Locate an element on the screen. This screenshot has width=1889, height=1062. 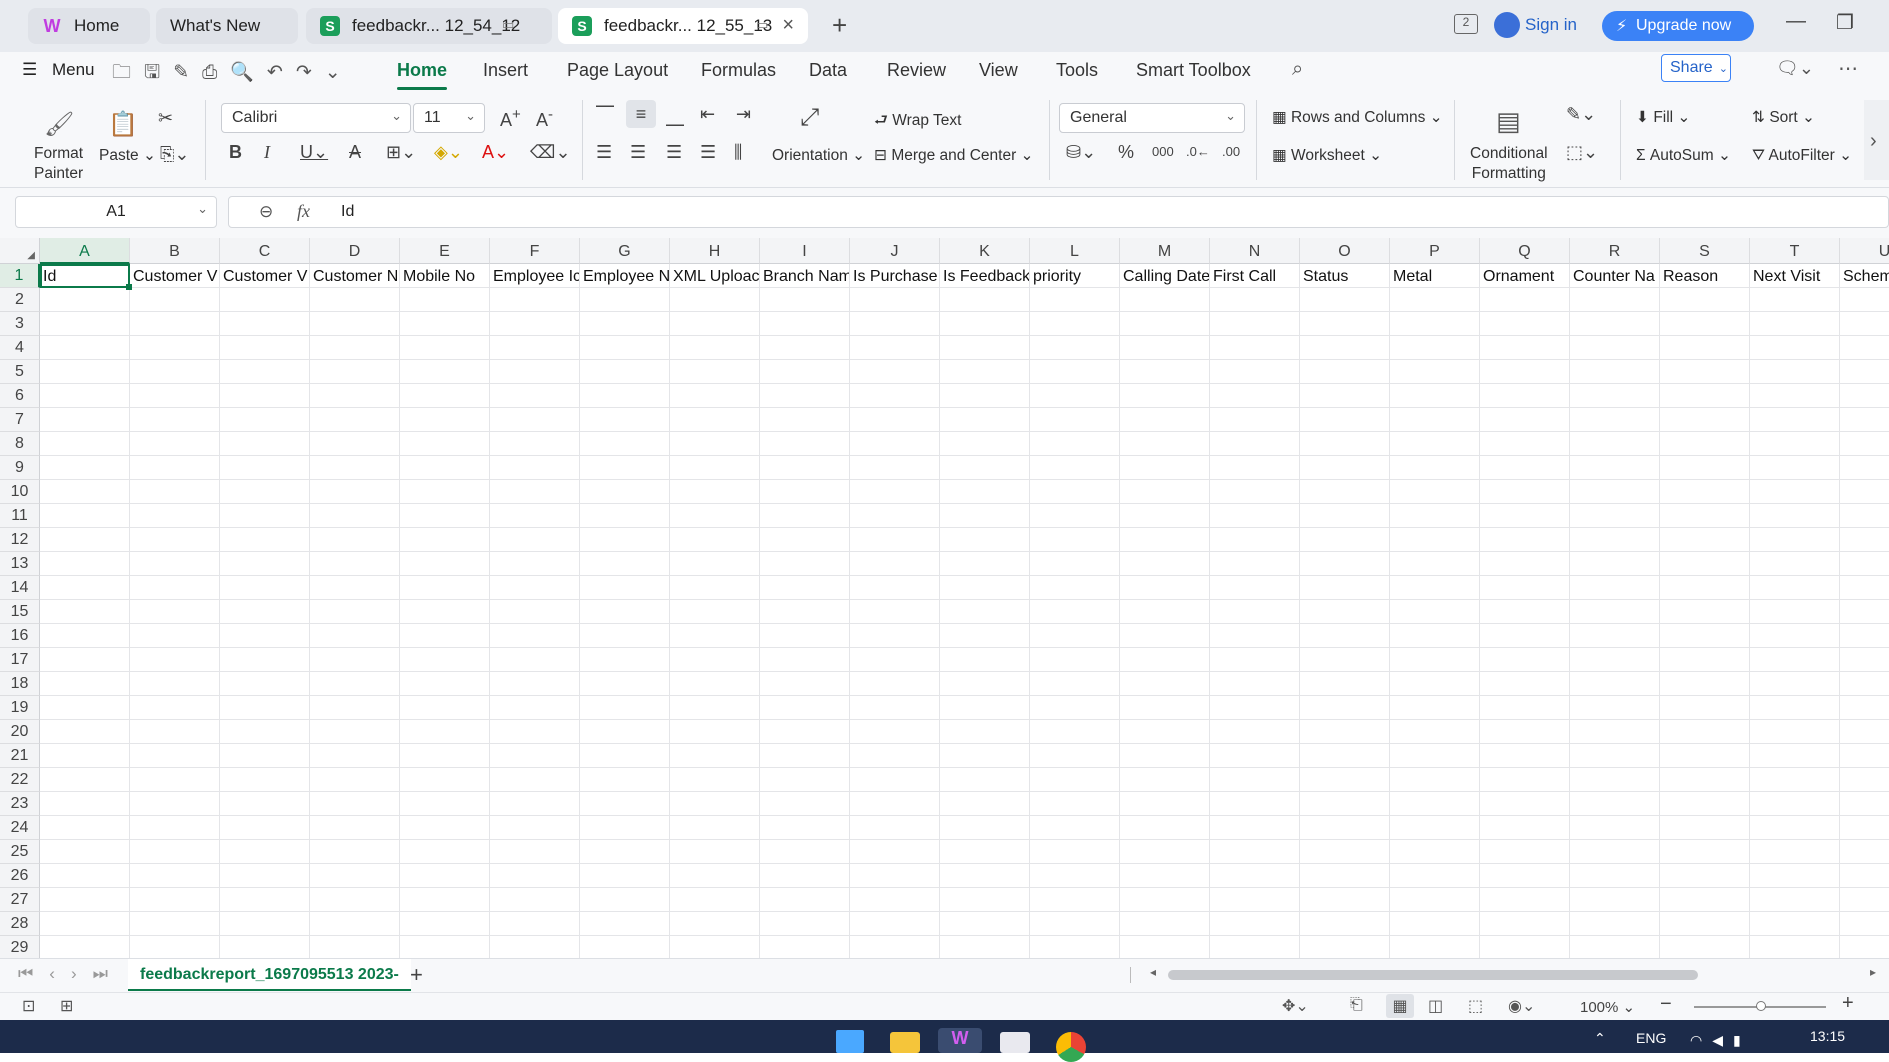
column-header-k: K is located at coordinates (985, 251).